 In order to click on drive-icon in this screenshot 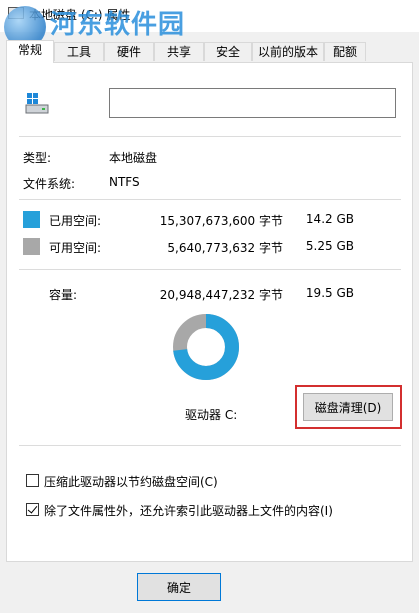, I will do `click(16, 13)`.